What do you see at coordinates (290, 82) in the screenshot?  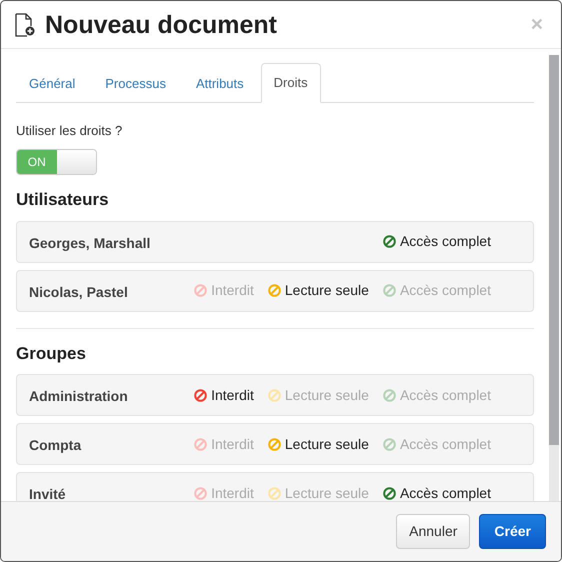 I see `tab: Droits` at bounding box center [290, 82].